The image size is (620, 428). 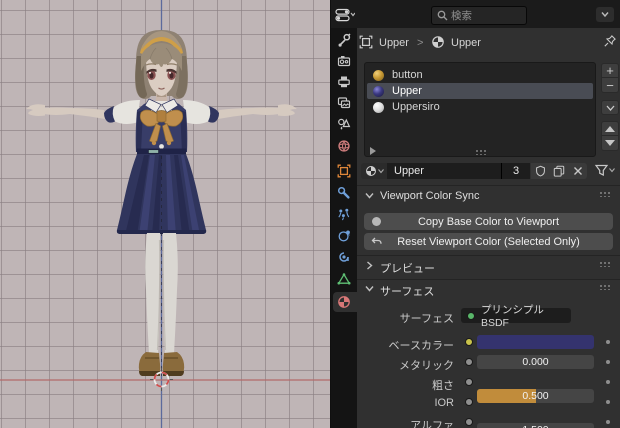 What do you see at coordinates (416, 106) in the screenshot?
I see `slot-name: Uppersiro` at bounding box center [416, 106].